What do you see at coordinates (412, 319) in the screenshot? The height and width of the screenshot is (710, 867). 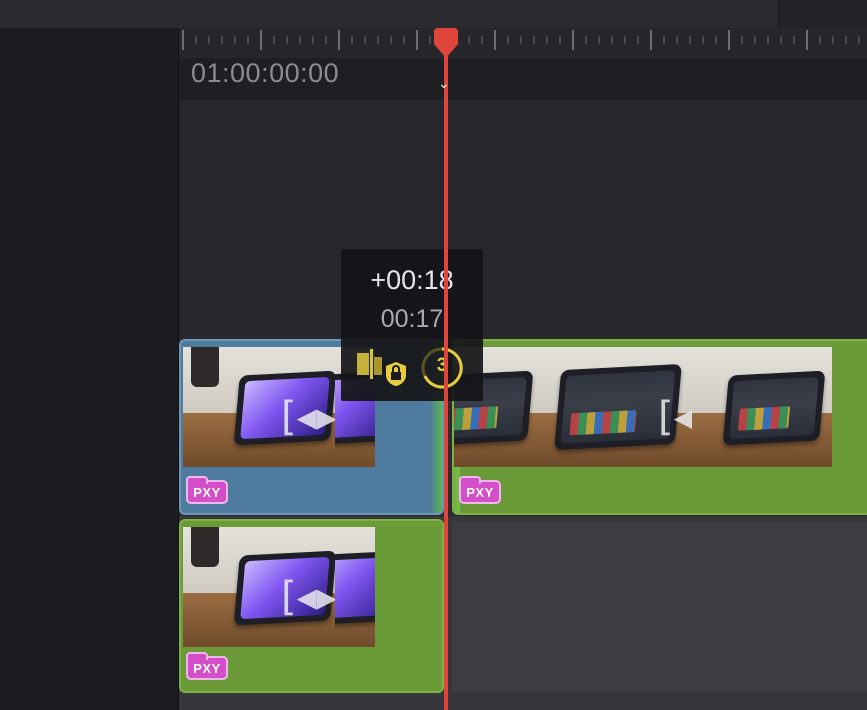 I see `trim-duration: 00:17` at bounding box center [412, 319].